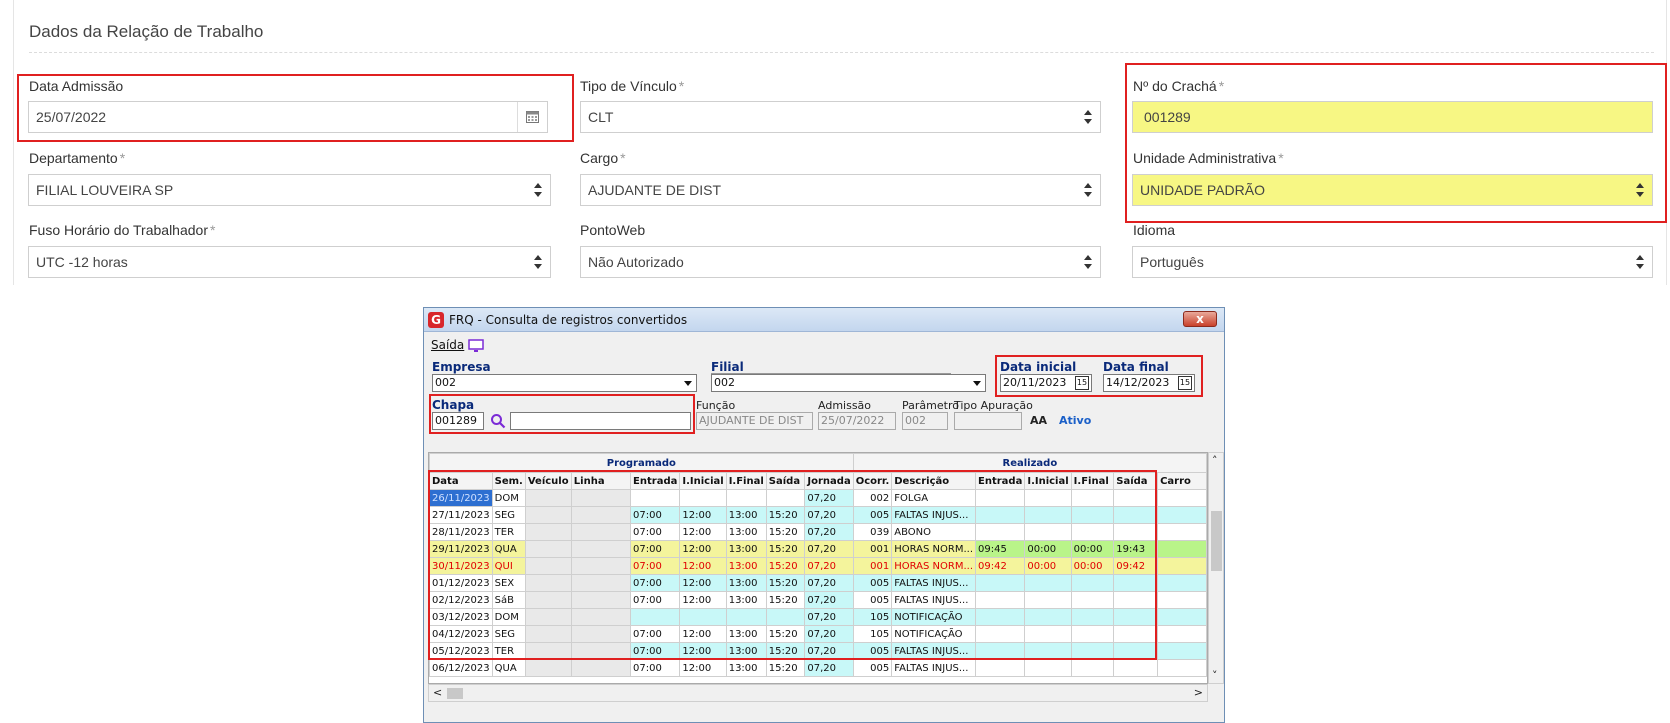 The image size is (1670, 723). What do you see at coordinates (872, 668) in the screenshot?
I see `table-cell: 005` at bounding box center [872, 668].